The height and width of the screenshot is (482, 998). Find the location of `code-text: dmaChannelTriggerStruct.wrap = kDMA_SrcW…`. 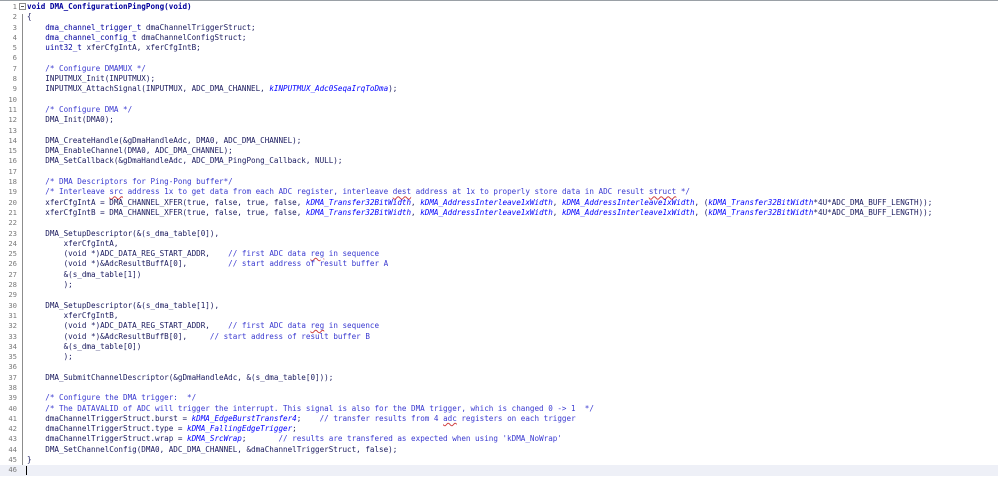

code-text: dmaChannelTriggerStruct.wrap = kDMA_SrcW… is located at coordinates (294, 439).